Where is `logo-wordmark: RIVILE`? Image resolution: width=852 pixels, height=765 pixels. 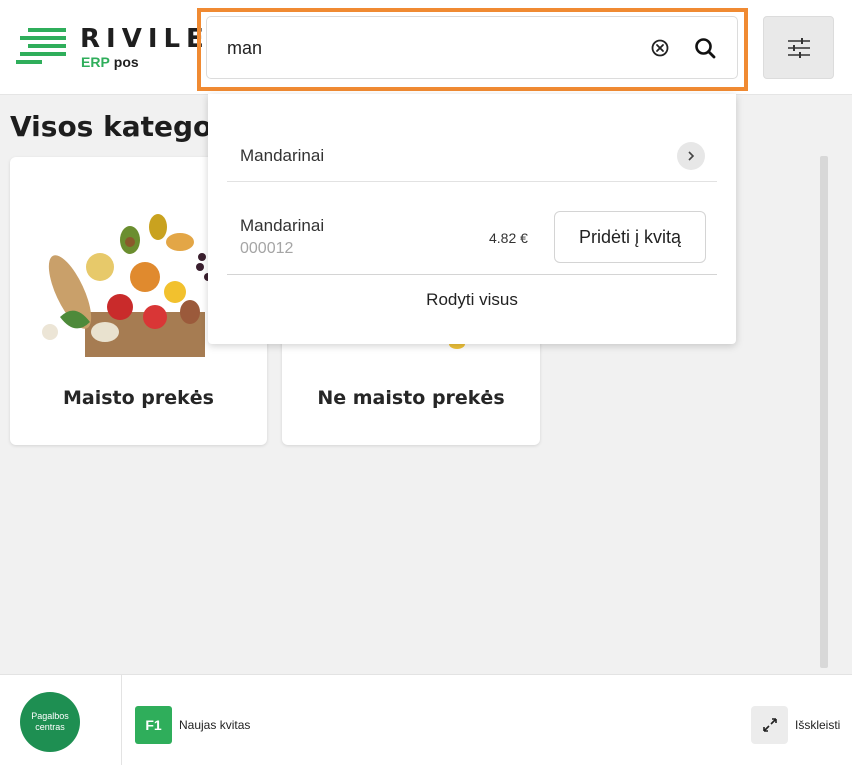
logo-wordmark: RIVILE is located at coordinates (145, 39).